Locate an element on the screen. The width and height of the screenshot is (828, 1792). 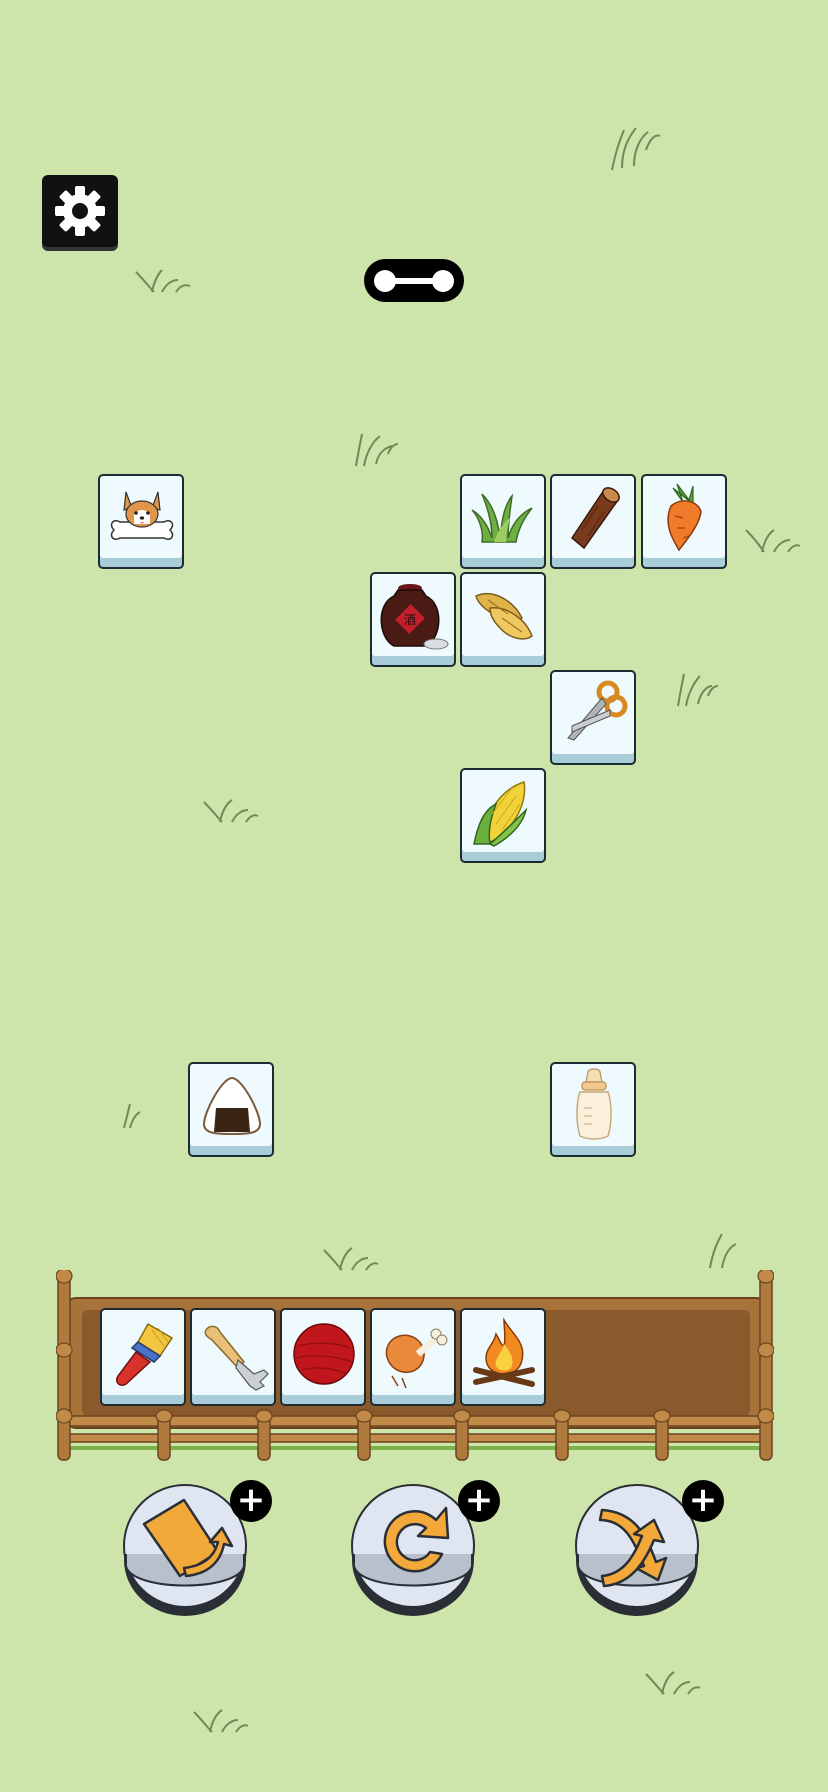
shuffle-powerup-button: + is located at coordinates (649, 1550).